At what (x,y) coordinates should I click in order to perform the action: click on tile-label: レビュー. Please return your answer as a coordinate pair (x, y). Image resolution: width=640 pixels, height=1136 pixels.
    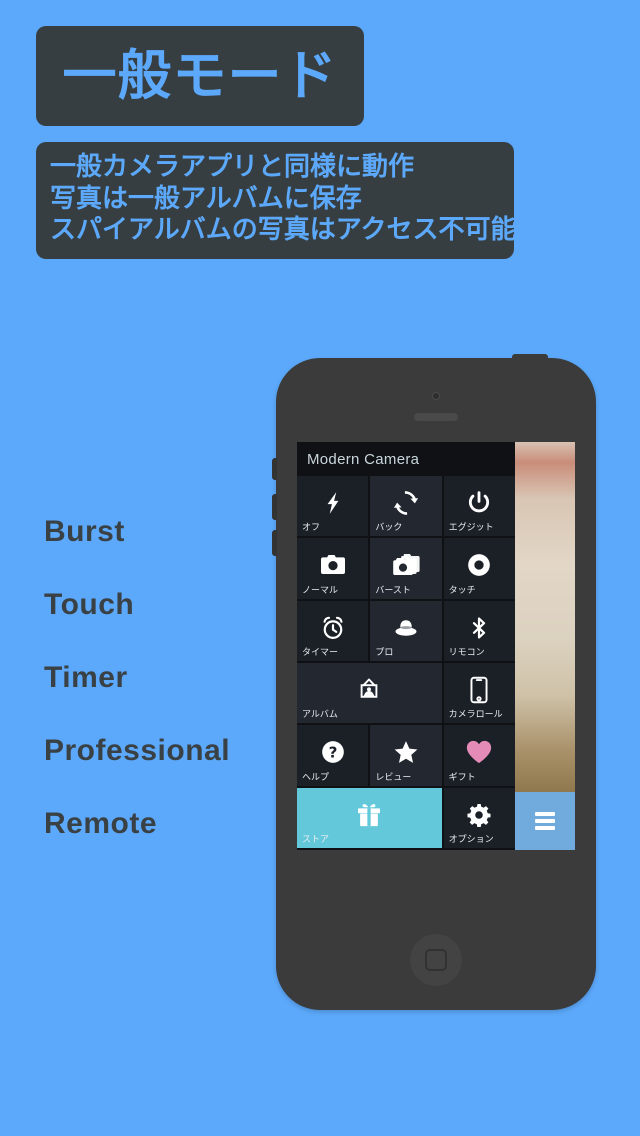
    Looking at the image, I should click on (393, 777).